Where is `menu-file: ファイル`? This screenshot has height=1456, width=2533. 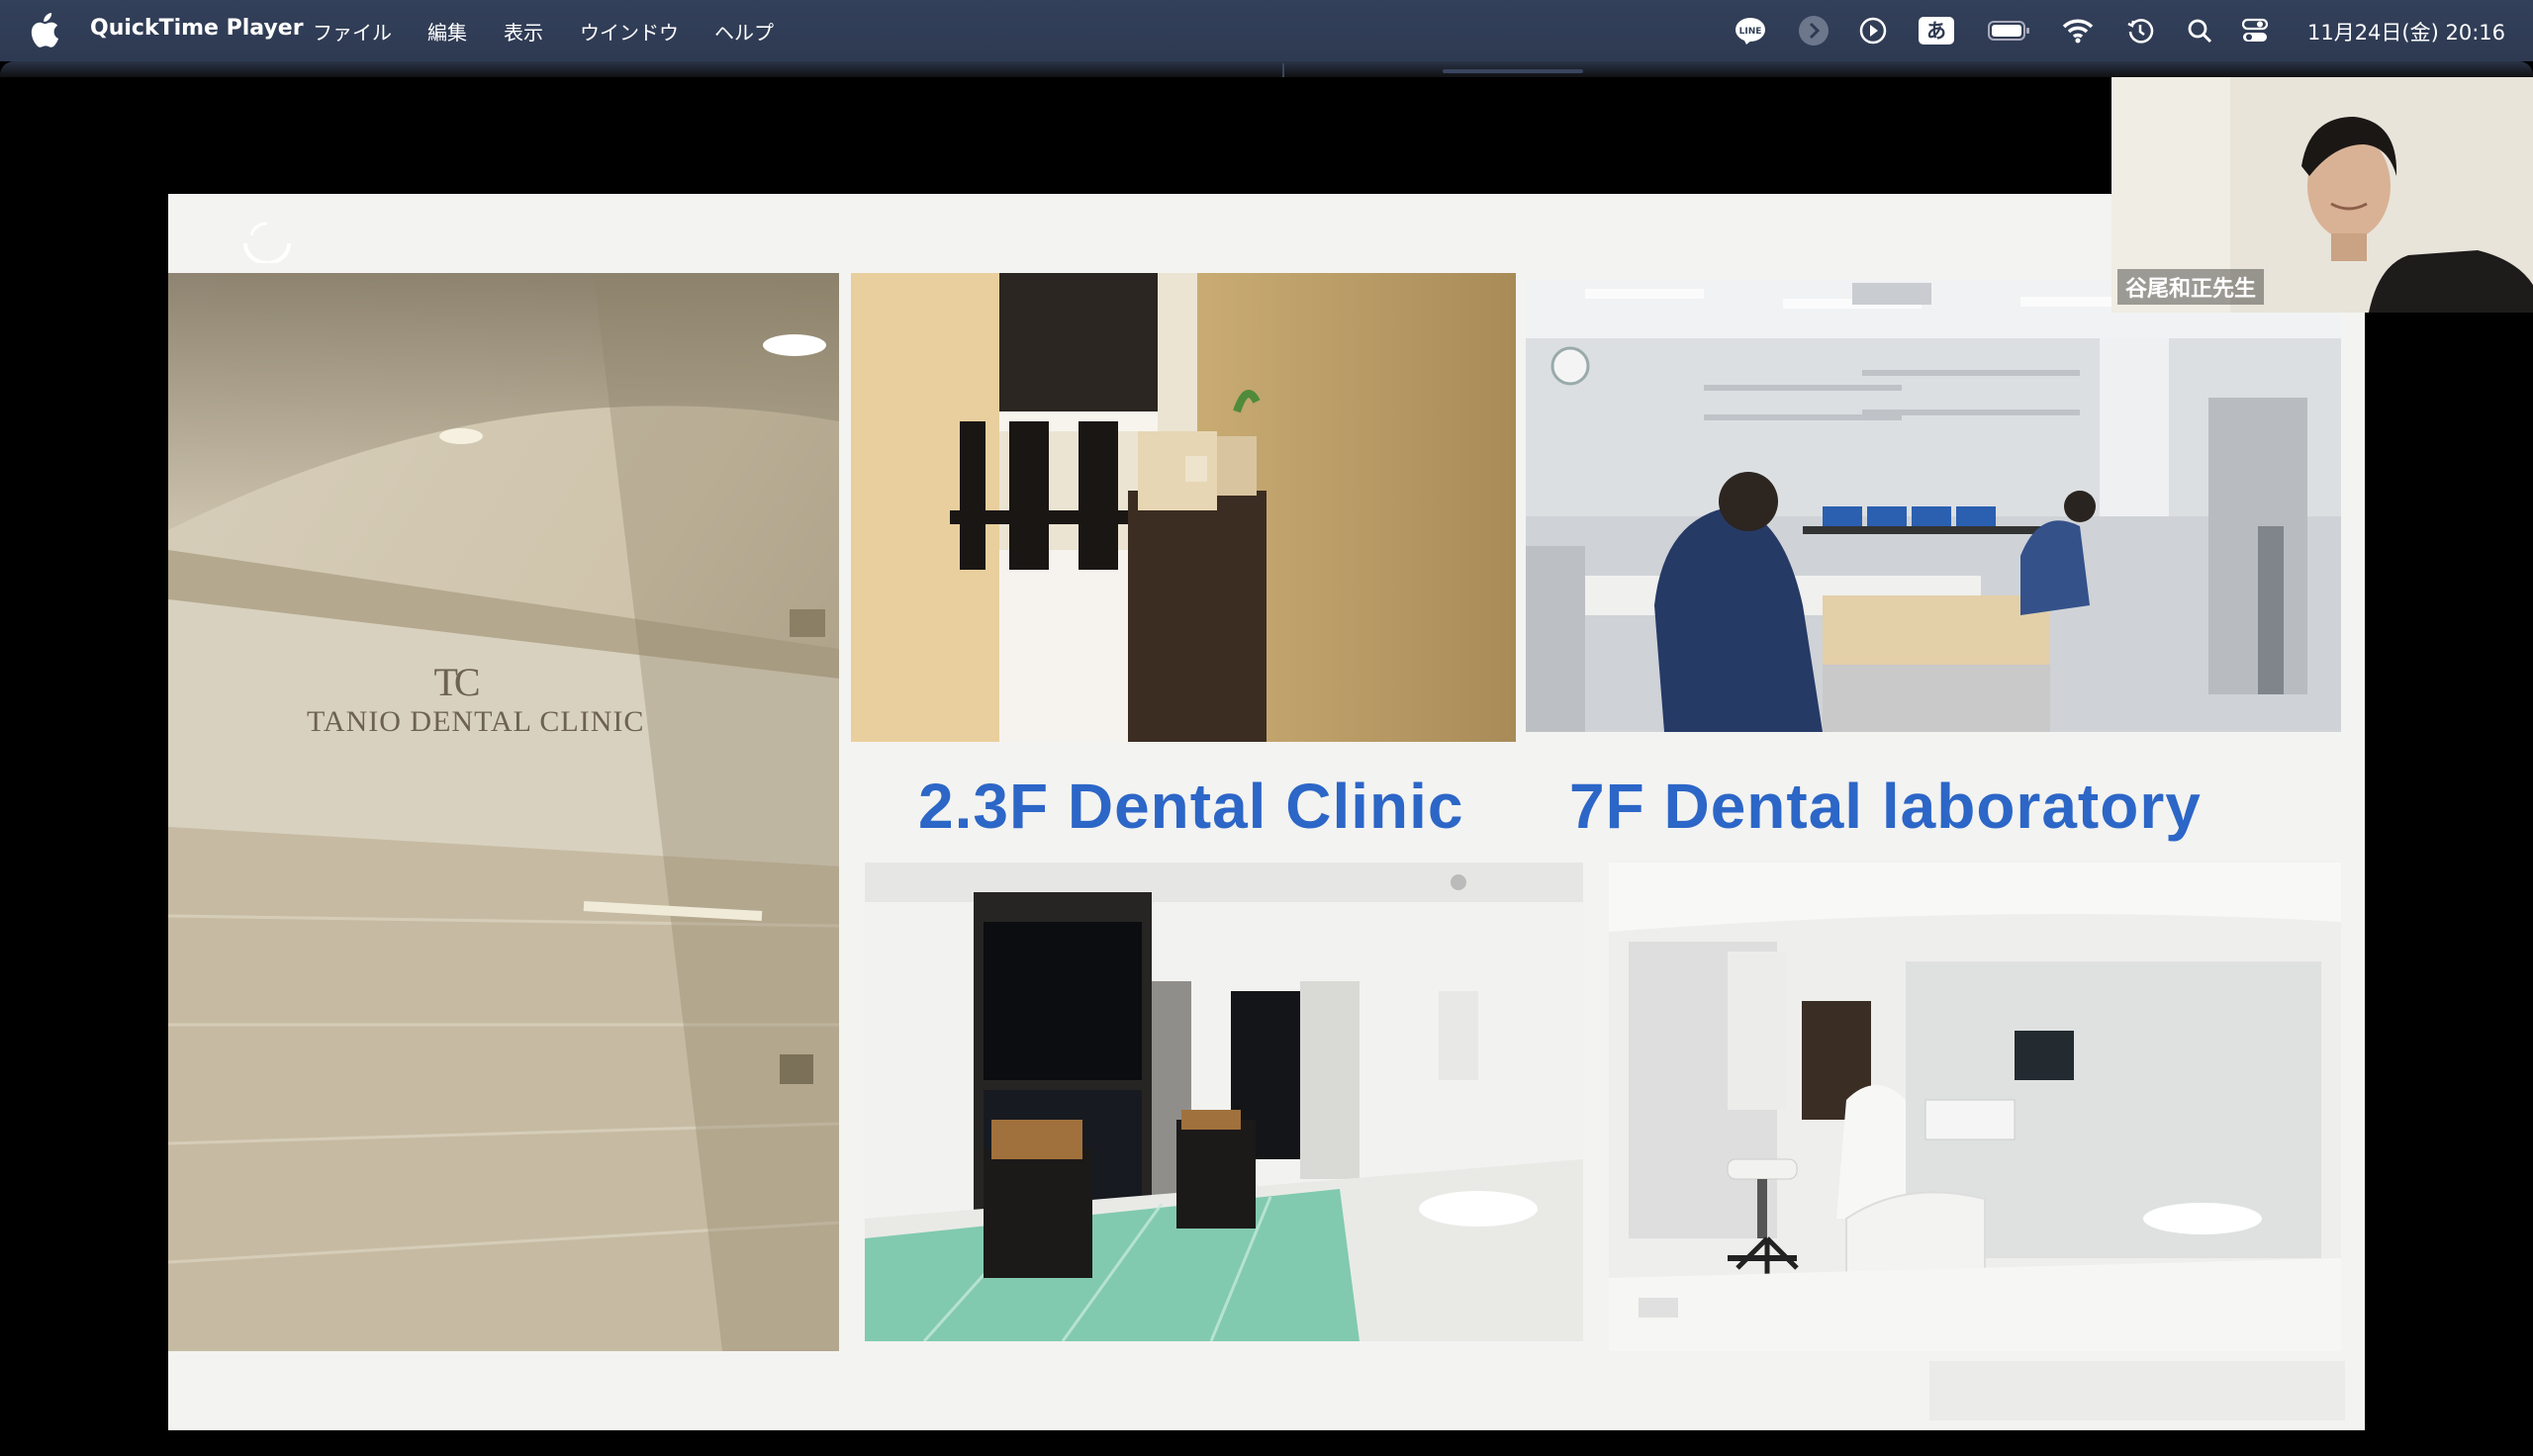
menu-file: ファイル is located at coordinates (352, 31).